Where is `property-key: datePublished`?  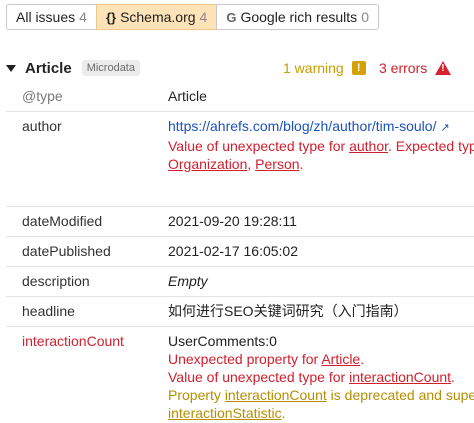 property-key: datePublished is located at coordinates (66, 251).